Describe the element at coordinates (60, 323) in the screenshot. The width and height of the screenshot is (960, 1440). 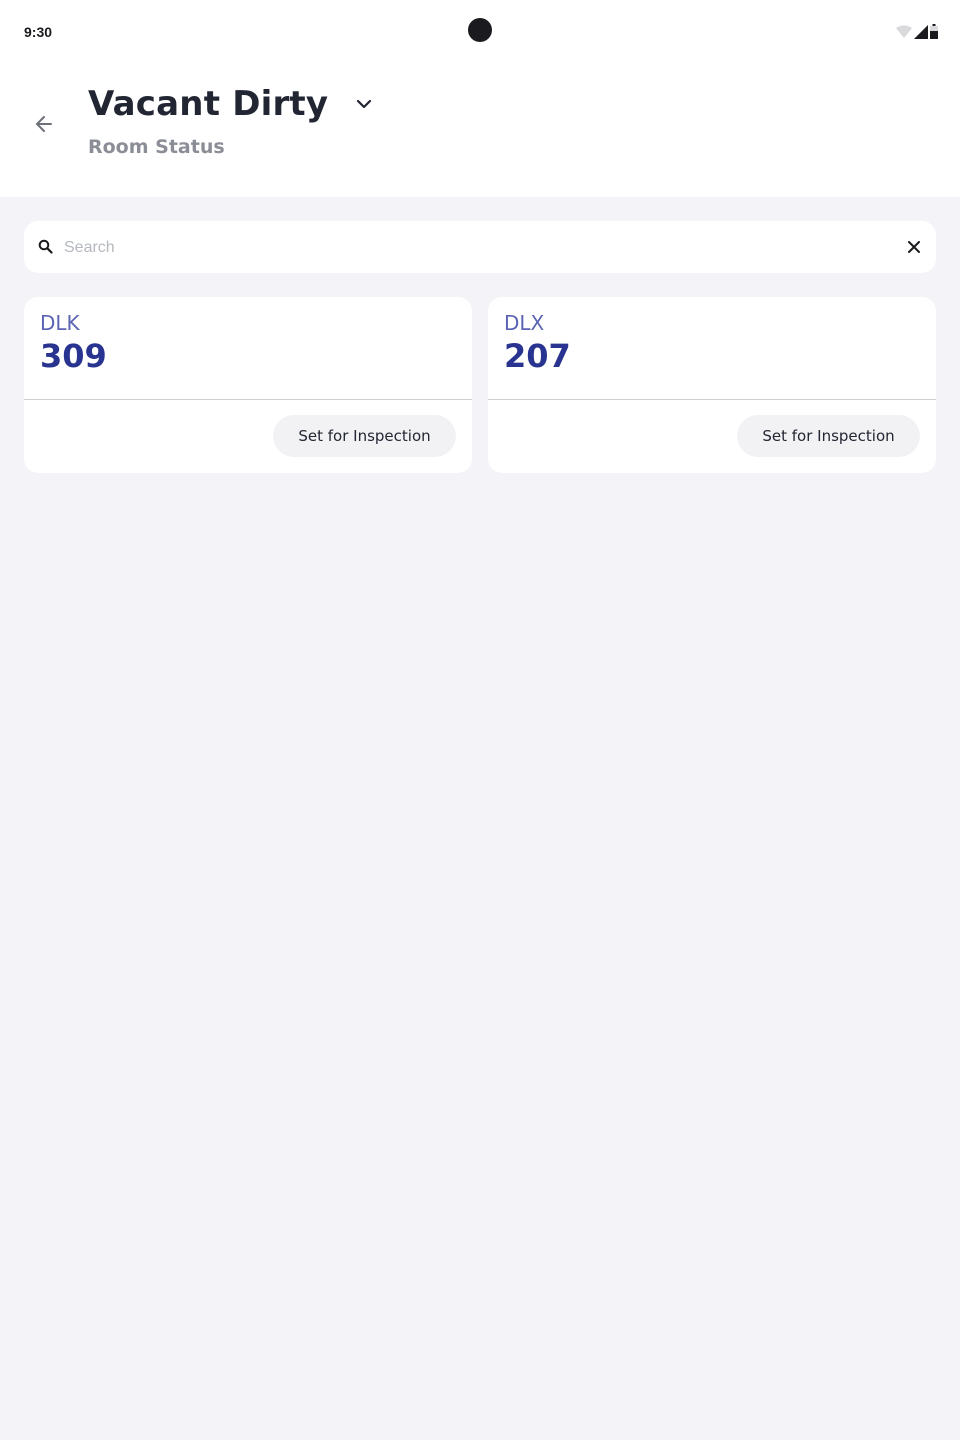
I see `room-type: DLK` at that location.